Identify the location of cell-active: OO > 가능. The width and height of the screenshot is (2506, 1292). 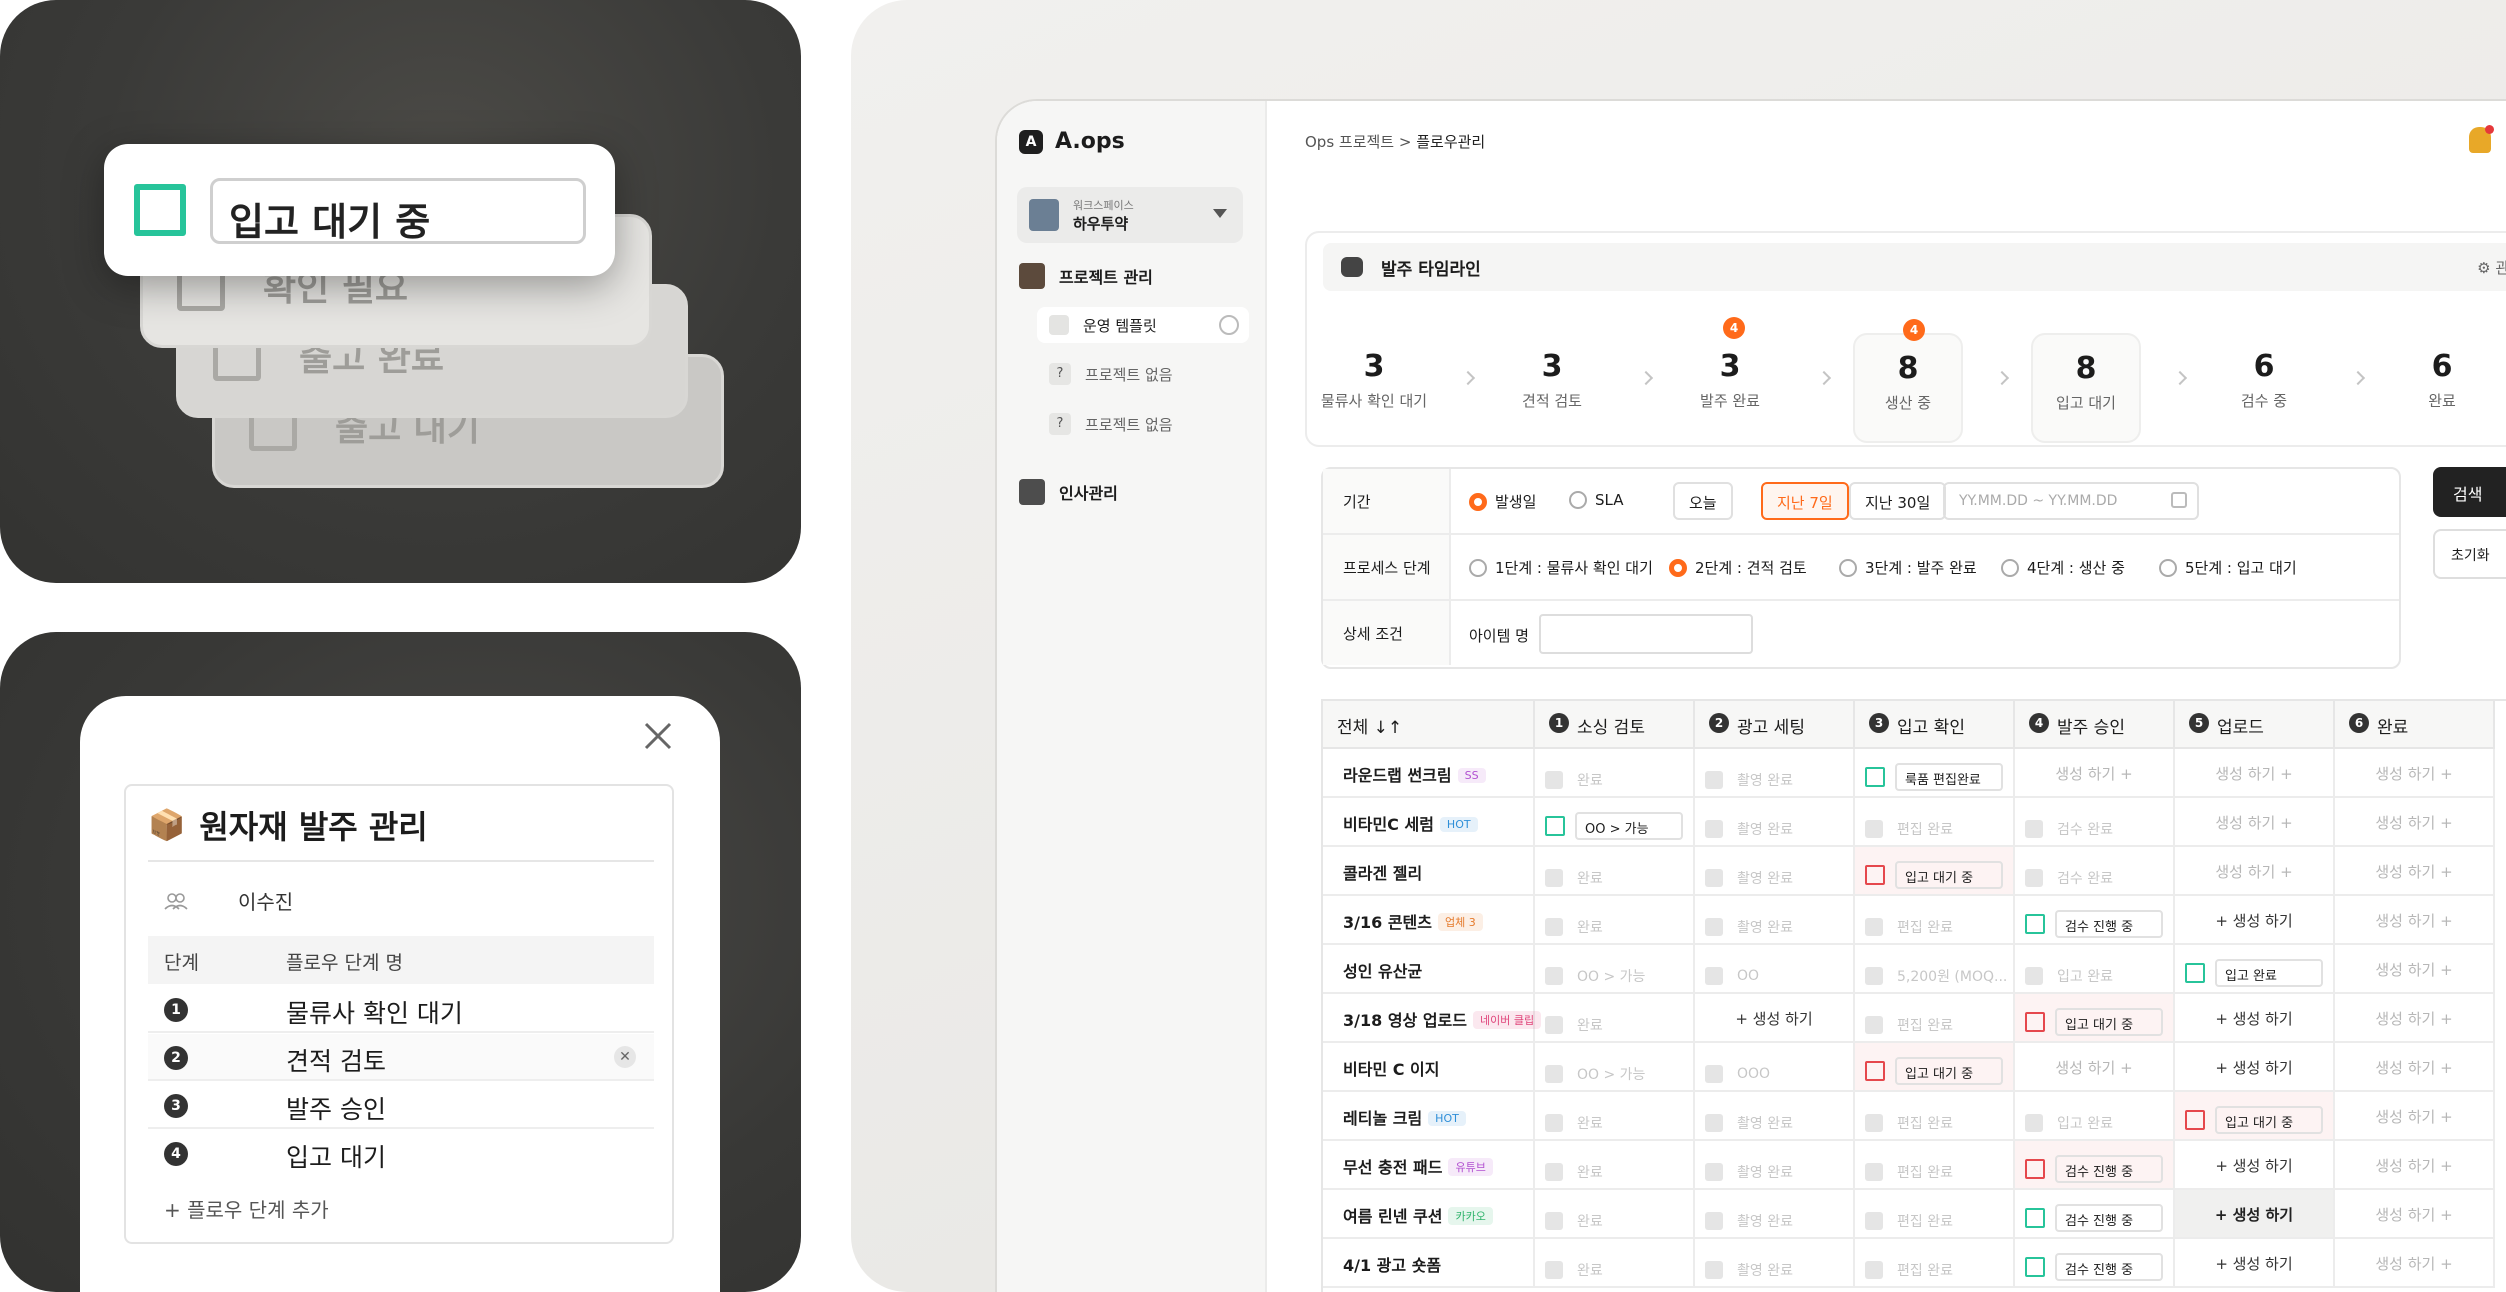
(1615, 822).